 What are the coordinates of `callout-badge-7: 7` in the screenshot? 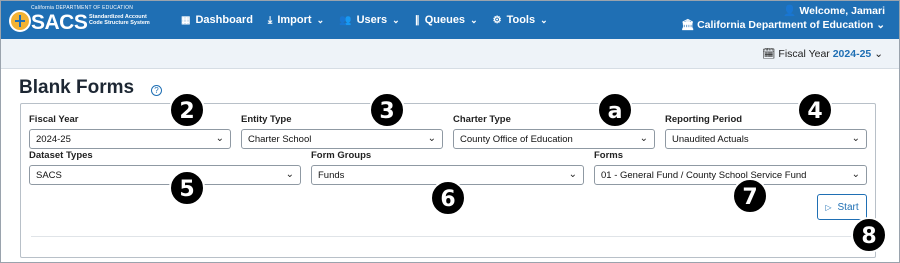 It's located at (750, 196).